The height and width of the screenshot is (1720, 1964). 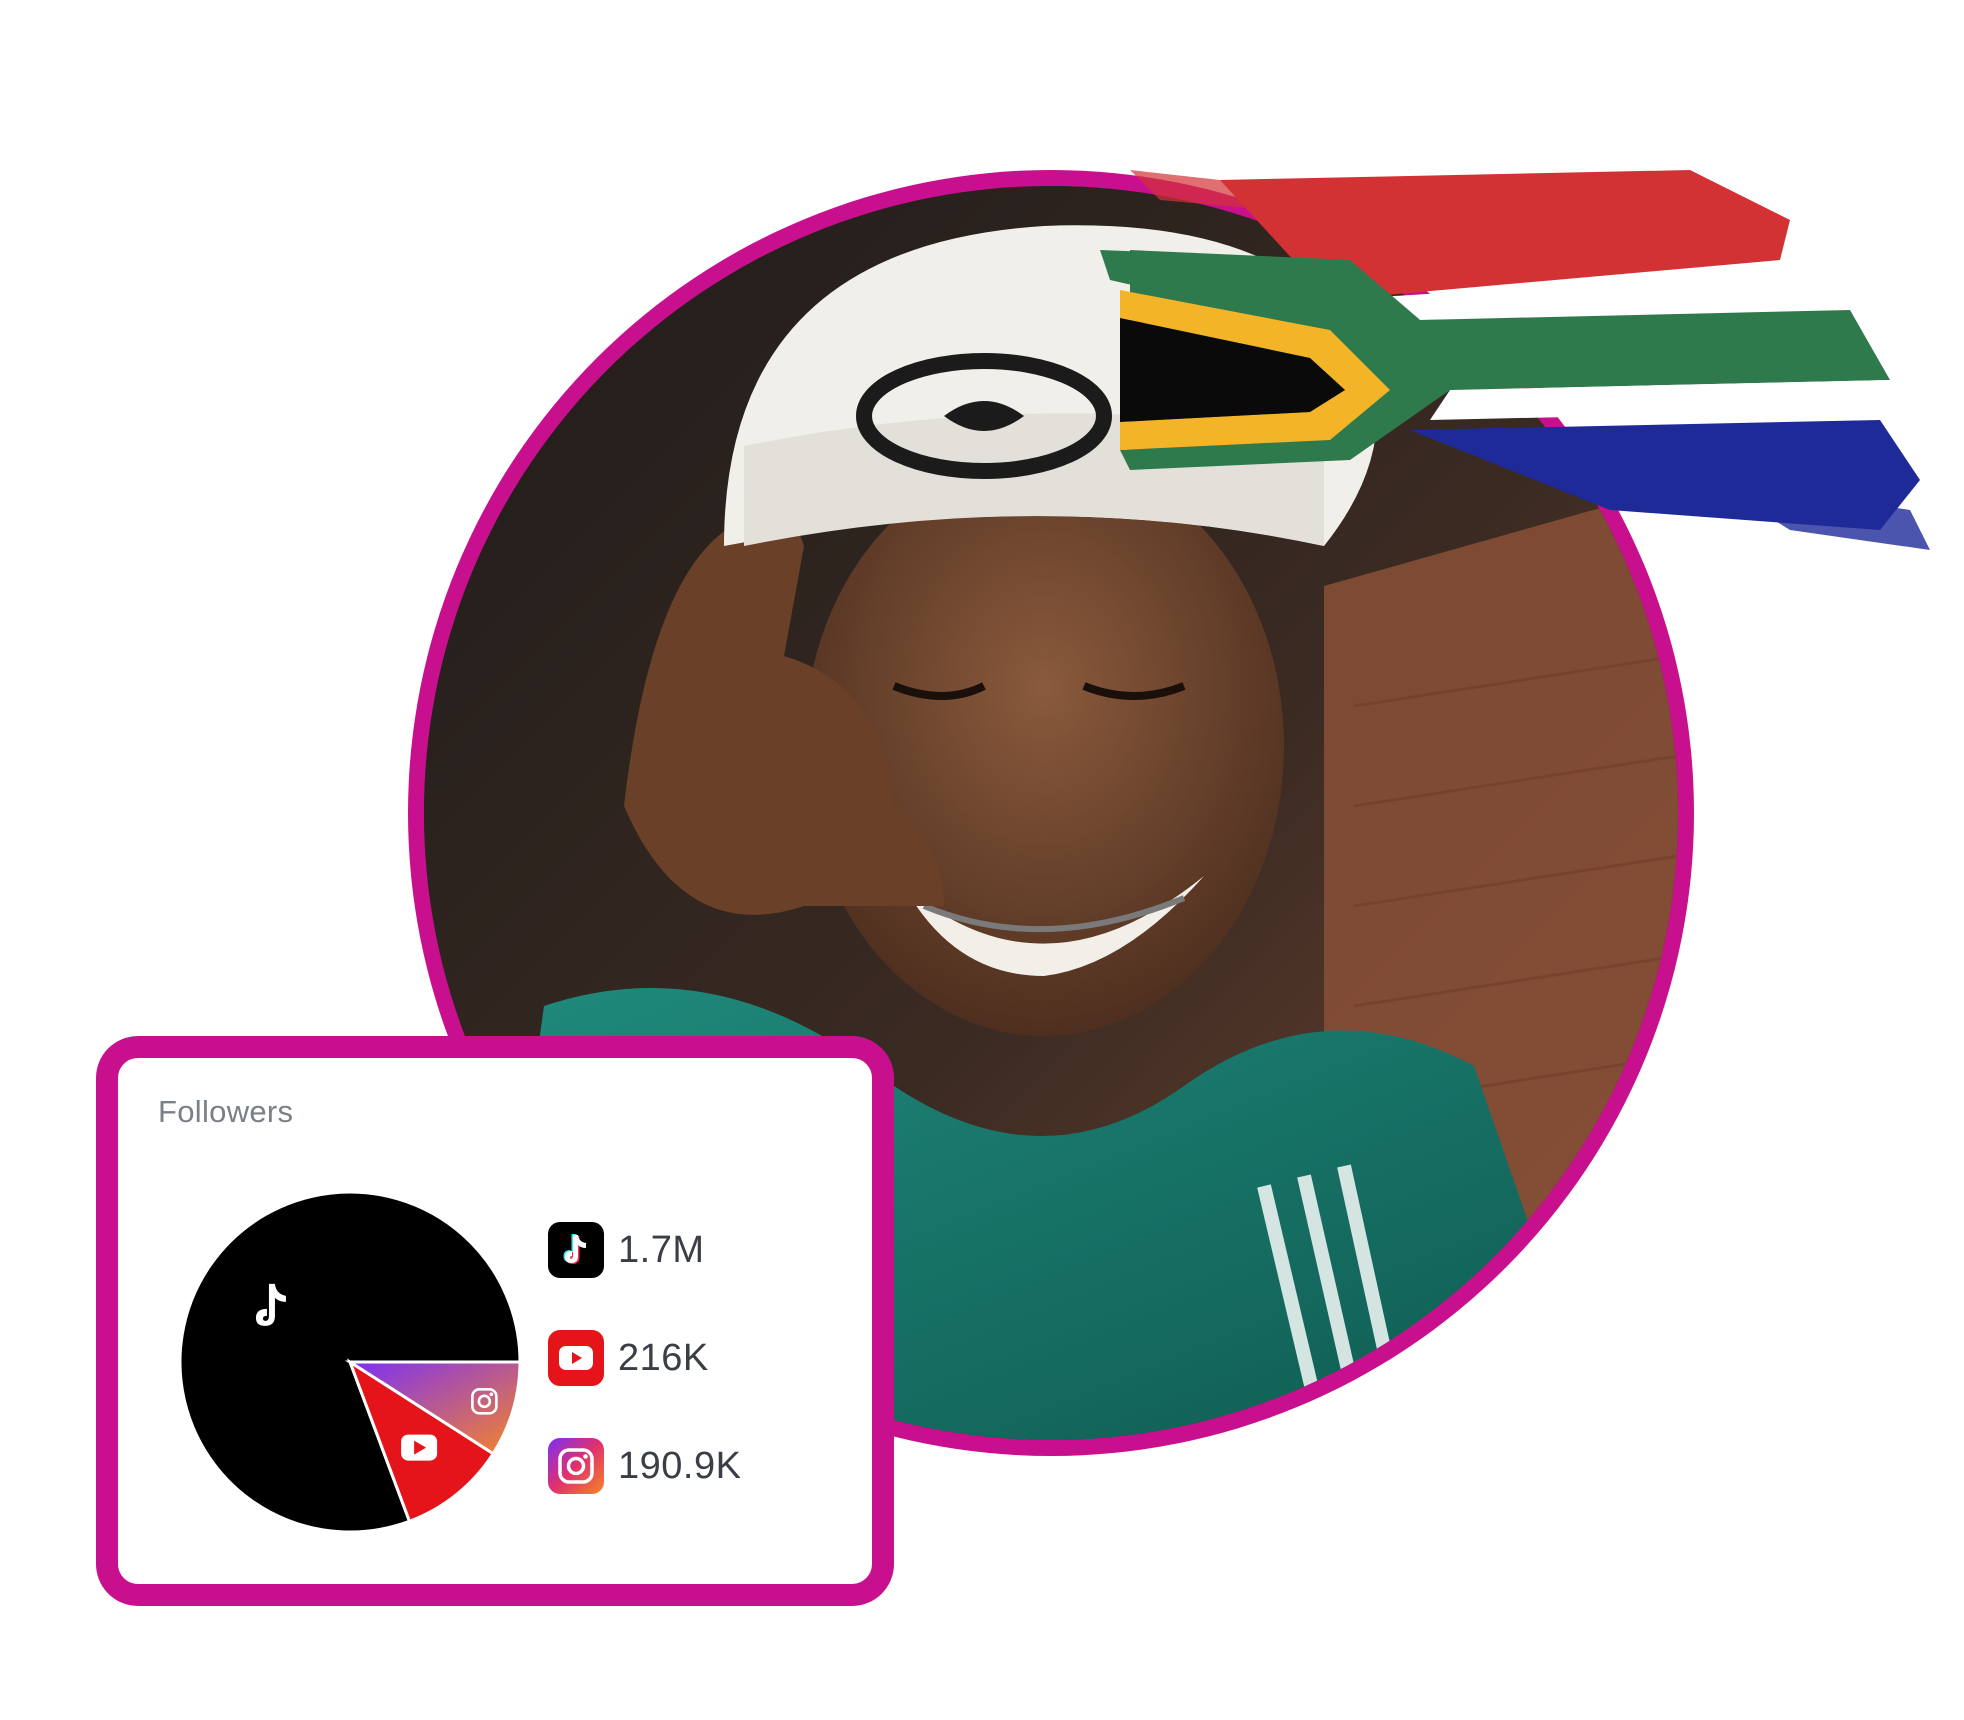 I want to click on youtube-icon, so click(x=576, y=1358).